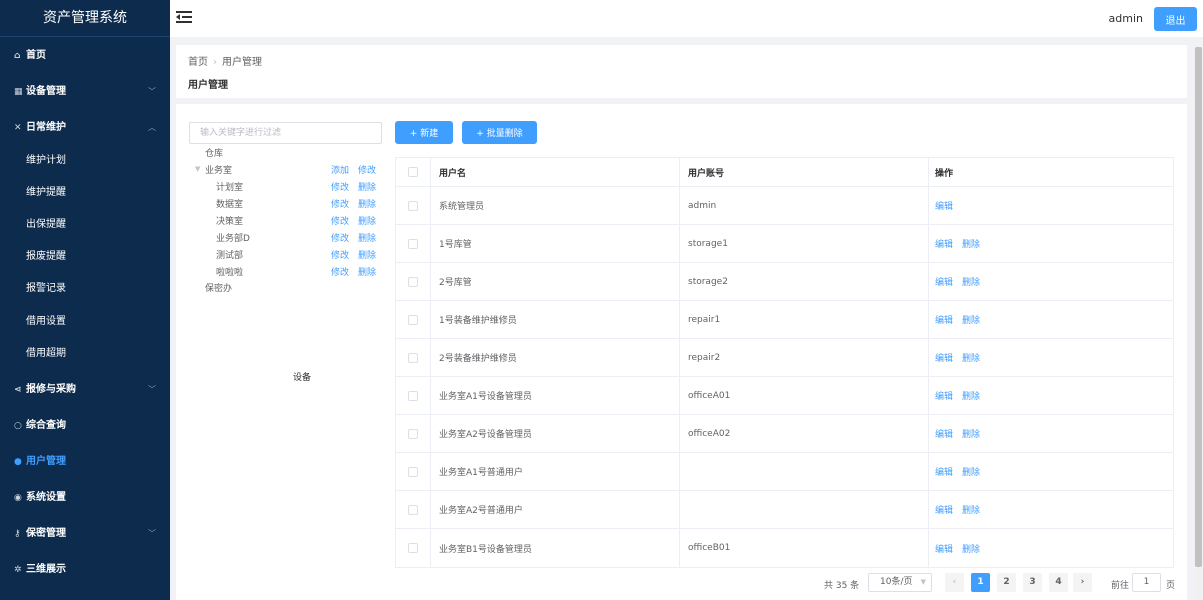  Describe the element at coordinates (842, 586) in the screenshot. I see `pagination-total: 共 35 条` at that location.